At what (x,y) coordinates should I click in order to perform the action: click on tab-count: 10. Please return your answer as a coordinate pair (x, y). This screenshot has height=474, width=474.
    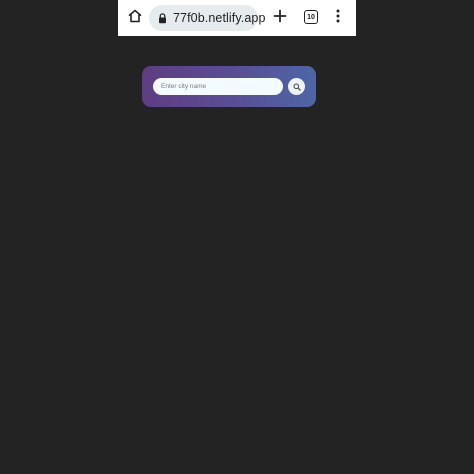
    Looking at the image, I should click on (311, 17).